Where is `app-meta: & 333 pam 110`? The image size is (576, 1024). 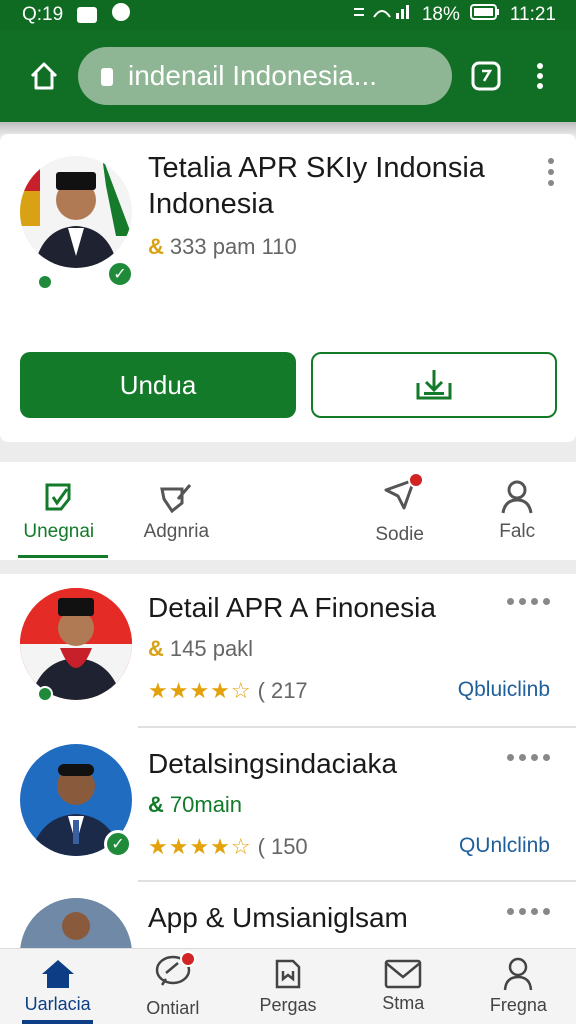
app-meta: & 333 pam 110 is located at coordinates (222, 247).